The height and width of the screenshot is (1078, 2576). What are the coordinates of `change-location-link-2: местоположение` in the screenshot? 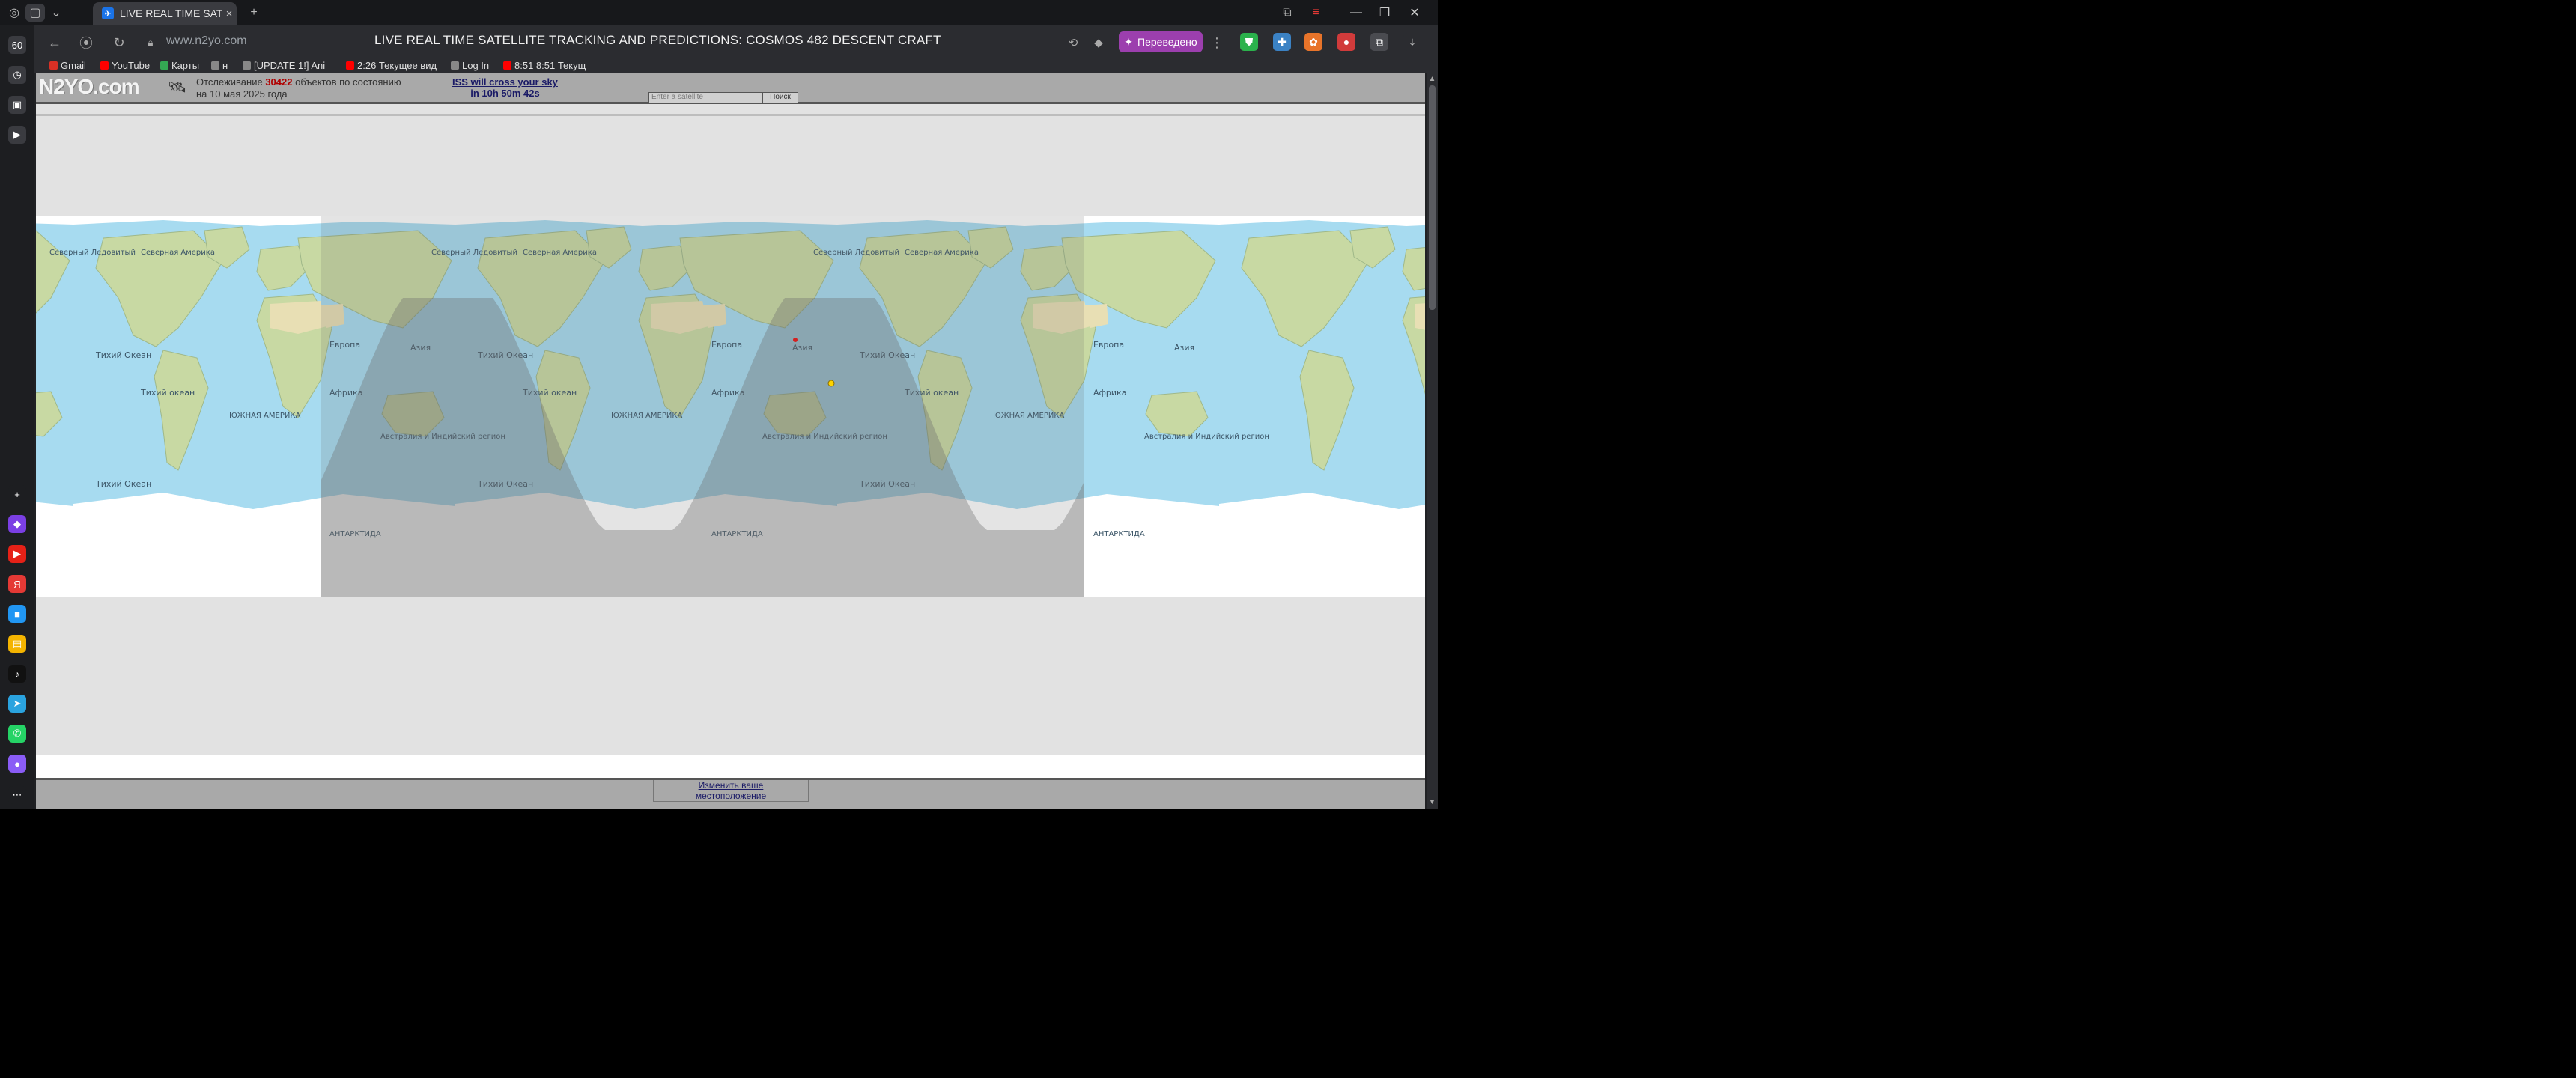 It's located at (731, 796).